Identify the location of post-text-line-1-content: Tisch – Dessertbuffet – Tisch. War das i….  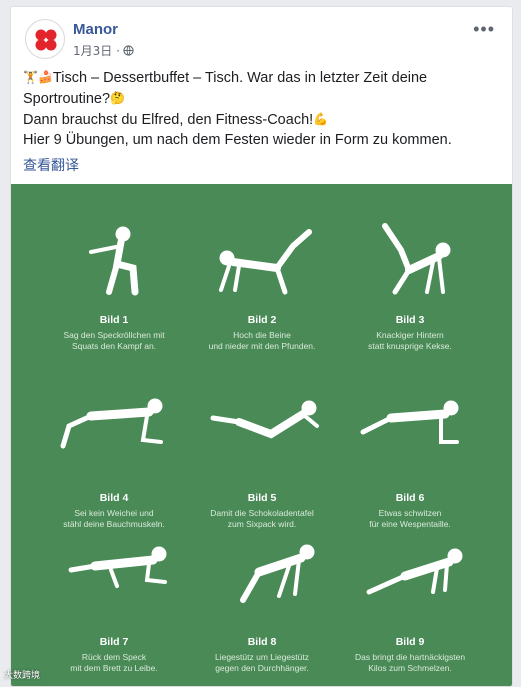
(240, 78).